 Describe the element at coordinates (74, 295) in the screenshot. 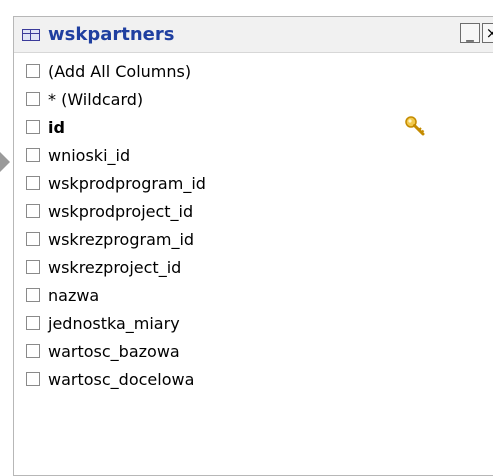

I see `column-label: nazwa` at that location.